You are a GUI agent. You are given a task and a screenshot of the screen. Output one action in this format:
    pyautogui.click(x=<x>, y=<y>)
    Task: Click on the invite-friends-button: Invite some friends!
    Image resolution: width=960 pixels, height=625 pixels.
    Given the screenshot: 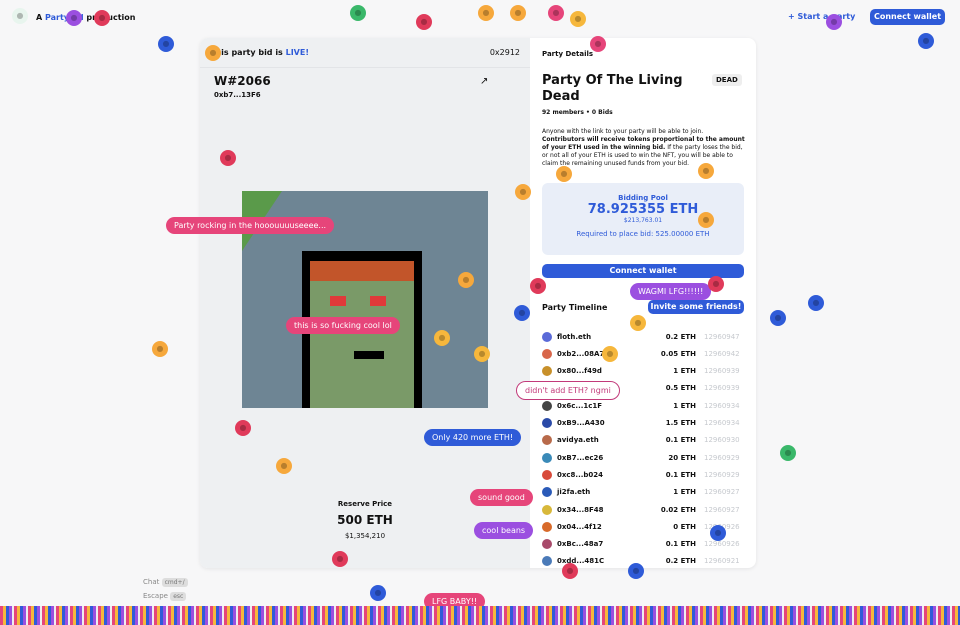 What is the action you would take?
    pyautogui.click(x=696, y=307)
    